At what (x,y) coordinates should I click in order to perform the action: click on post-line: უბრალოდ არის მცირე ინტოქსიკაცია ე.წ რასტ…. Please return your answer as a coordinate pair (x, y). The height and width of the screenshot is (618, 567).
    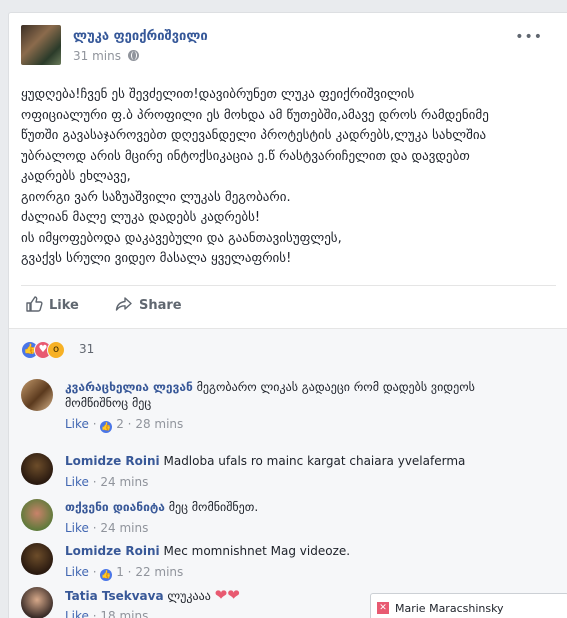
    Looking at the image, I should click on (245, 156).